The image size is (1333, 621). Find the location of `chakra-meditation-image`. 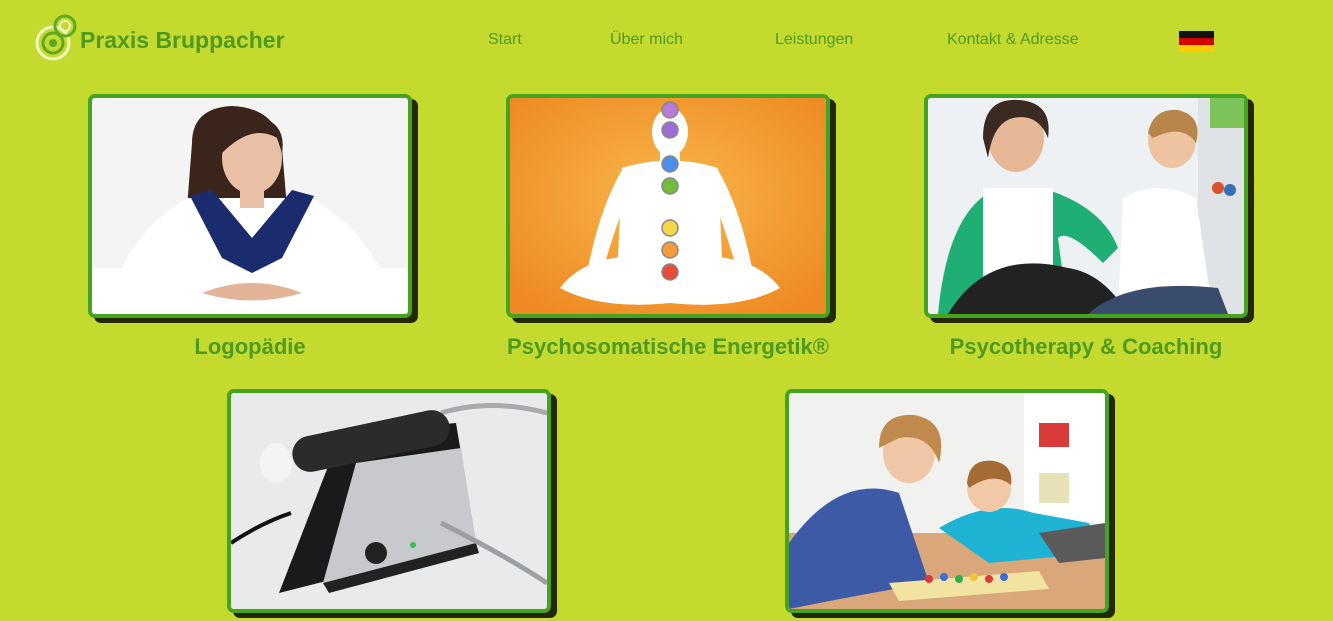

chakra-meditation-image is located at coordinates (668, 206).